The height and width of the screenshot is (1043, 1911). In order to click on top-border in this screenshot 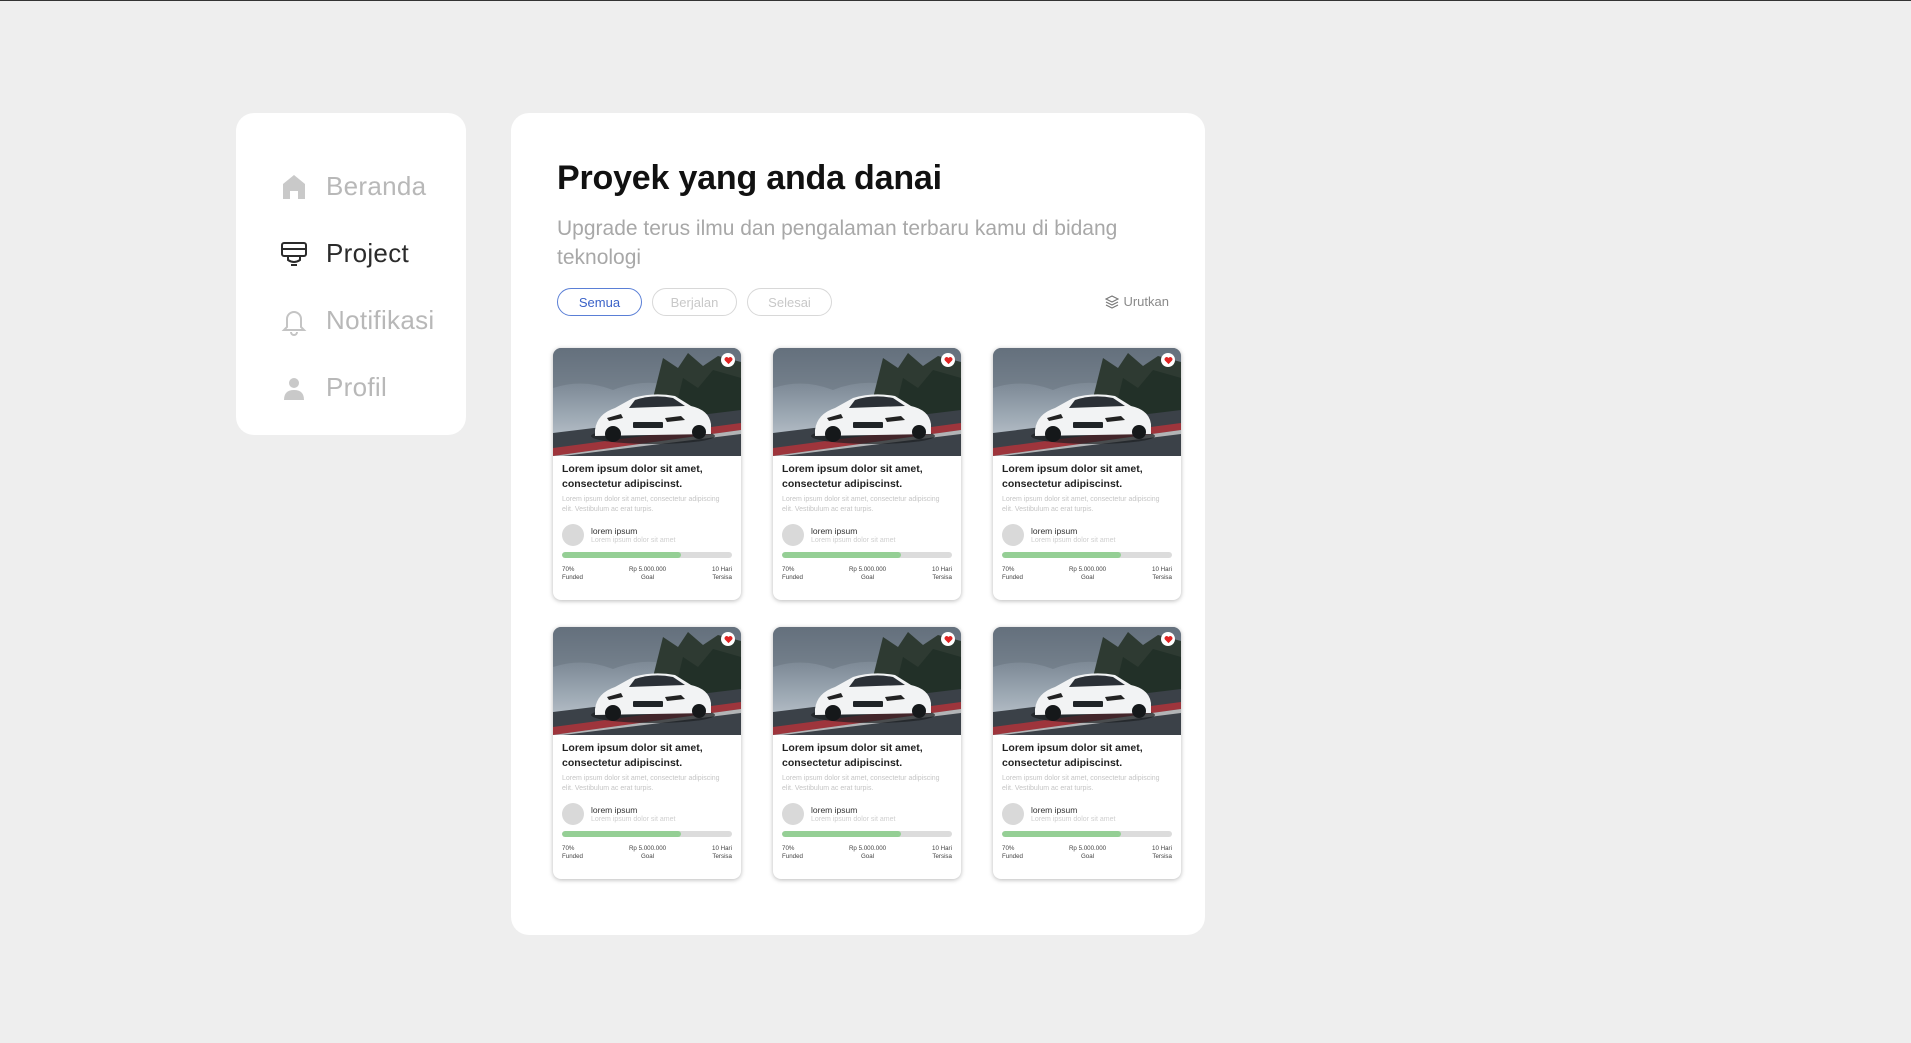, I will do `click(955, 0)`.